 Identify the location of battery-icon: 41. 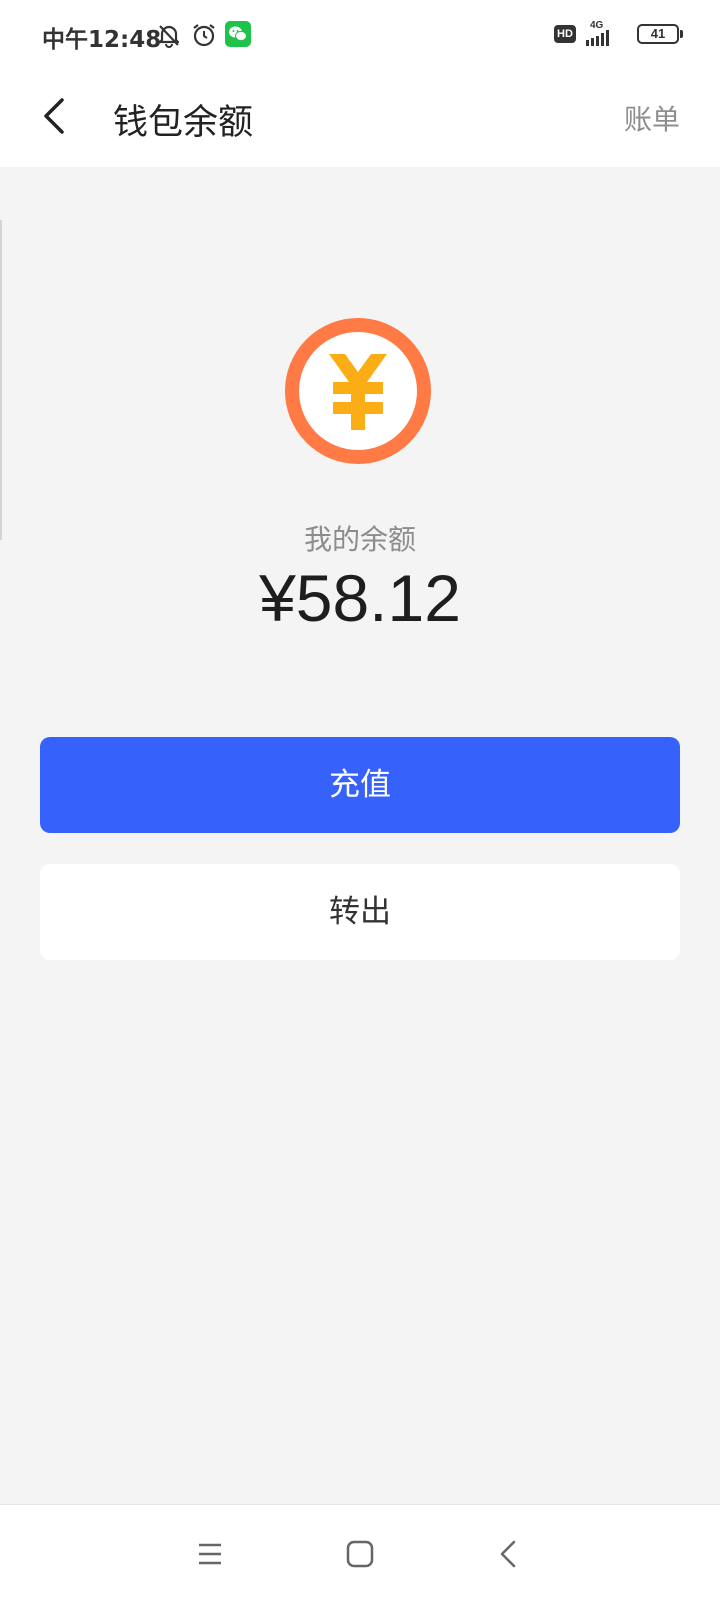
(658, 34).